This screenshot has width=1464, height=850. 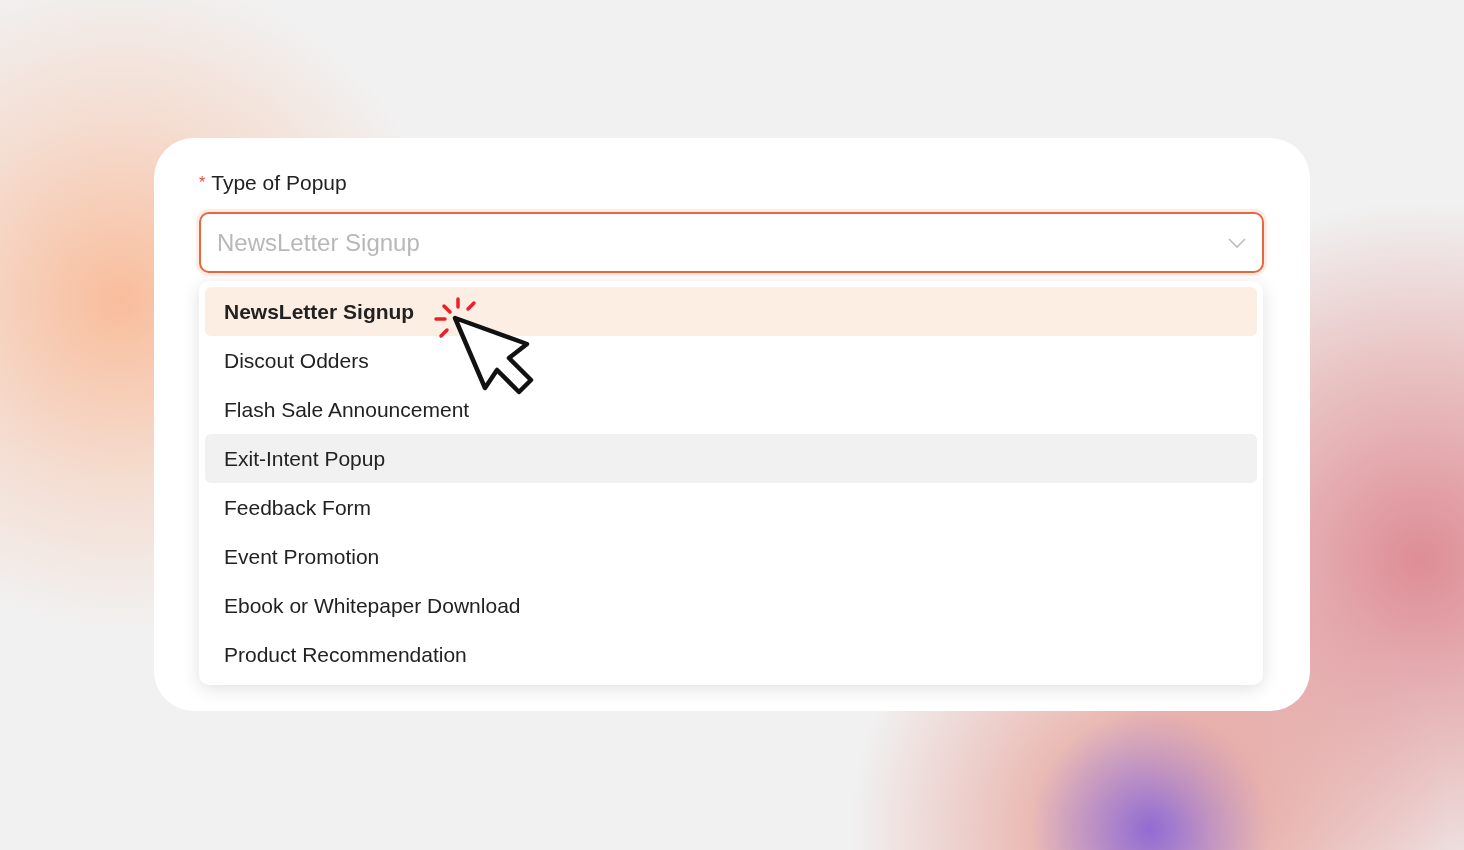 I want to click on dropdown-option: Ebook or Whitepaper Download, so click(x=731, y=605).